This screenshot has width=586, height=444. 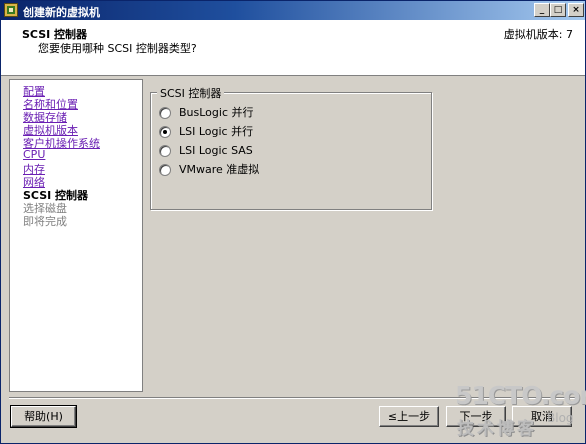 What do you see at coordinates (294, 398) in the screenshot?
I see `footer-divider` at bounding box center [294, 398].